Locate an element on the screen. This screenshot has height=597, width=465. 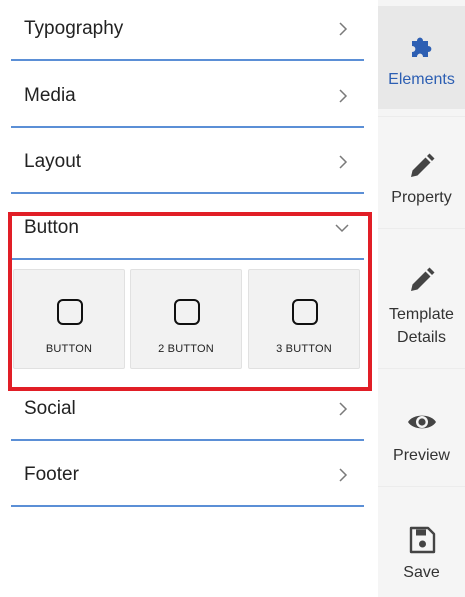
section-label: Button is located at coordinates (51, 227).